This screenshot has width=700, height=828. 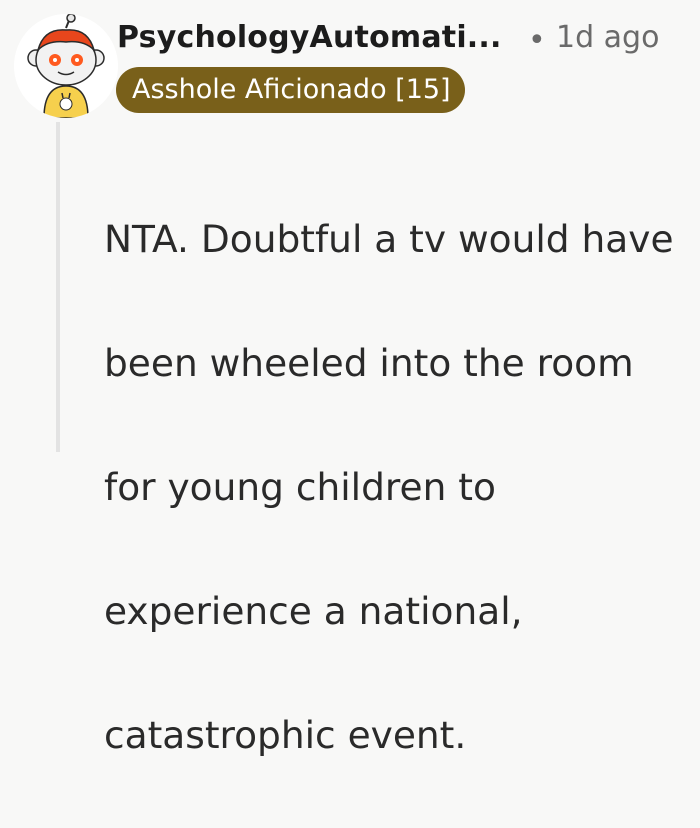 I want to click on snoo-avatar-icon, so click(x=66, y=66).